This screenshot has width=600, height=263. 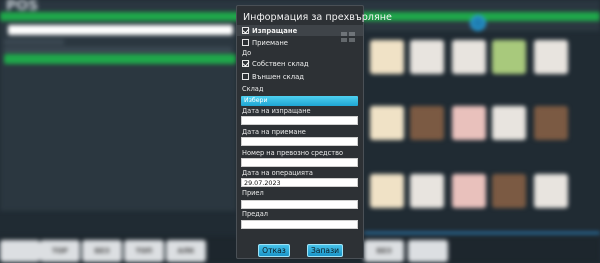 What do you see at coordinates (325, 250) in the screenshot?
I see `save-button: Запази` at bounding box center [325, 250].